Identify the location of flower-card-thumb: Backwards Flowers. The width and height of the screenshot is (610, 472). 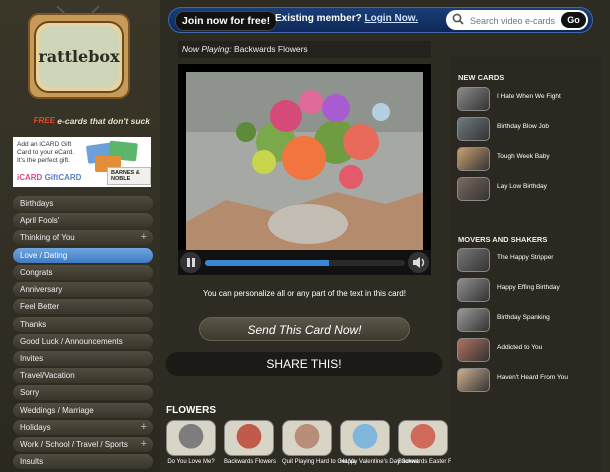
(250, 443).